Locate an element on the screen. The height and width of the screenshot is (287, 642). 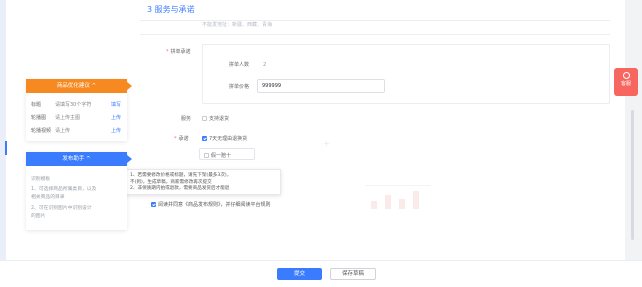
count-label: 拼单人数 is located at coordinates (239, 65).